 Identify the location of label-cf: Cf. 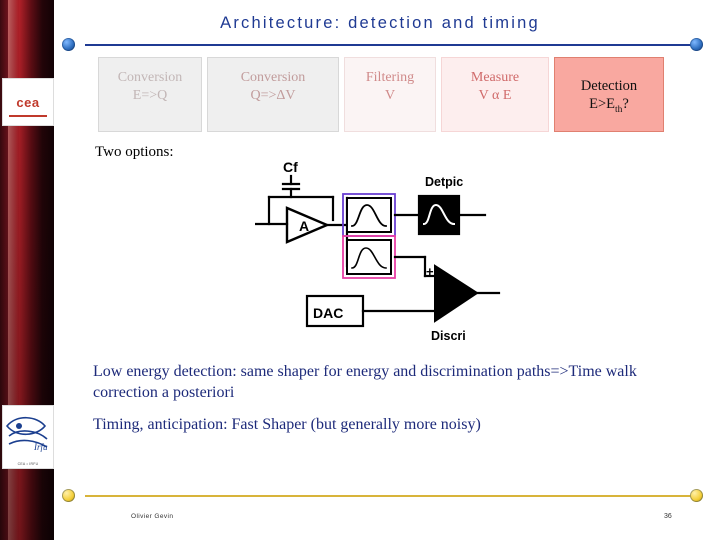
(290, 167).